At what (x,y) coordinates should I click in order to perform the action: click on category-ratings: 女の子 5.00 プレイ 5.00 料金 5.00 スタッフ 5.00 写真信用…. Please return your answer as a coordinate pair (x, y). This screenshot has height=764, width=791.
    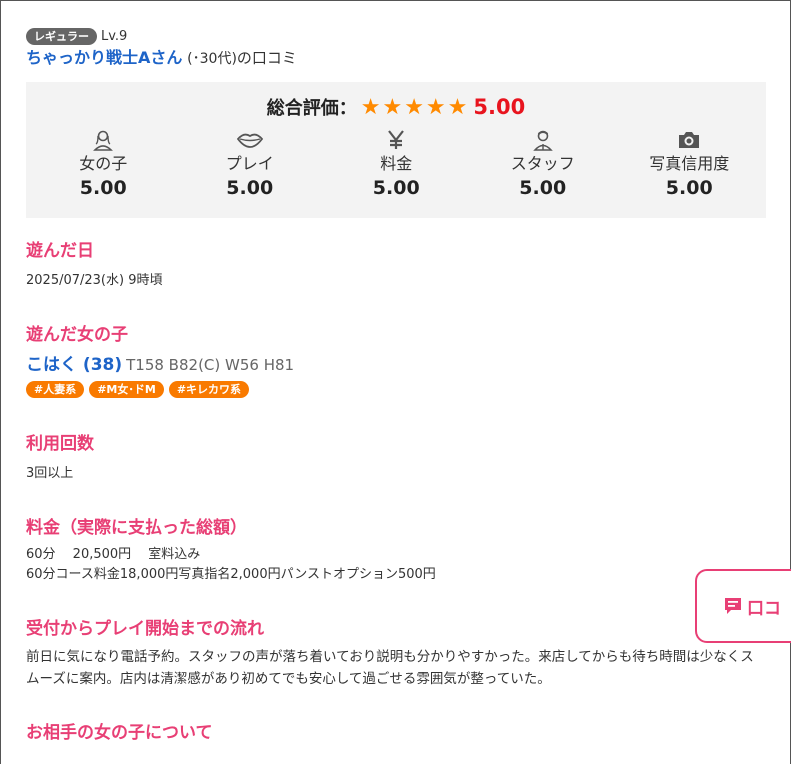
    Looking at the image, I should click on (396, 163).